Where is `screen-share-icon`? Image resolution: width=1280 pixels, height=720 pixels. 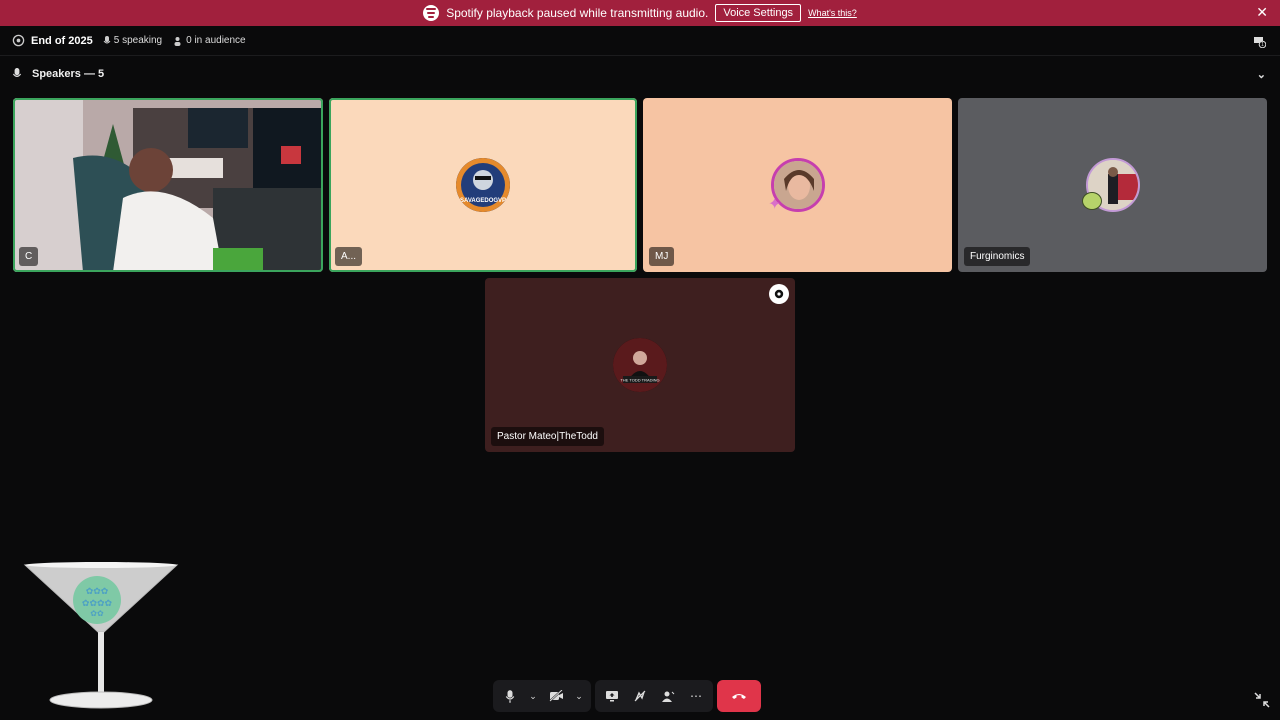 screen-share-icon is located at coordinates (612, 696).